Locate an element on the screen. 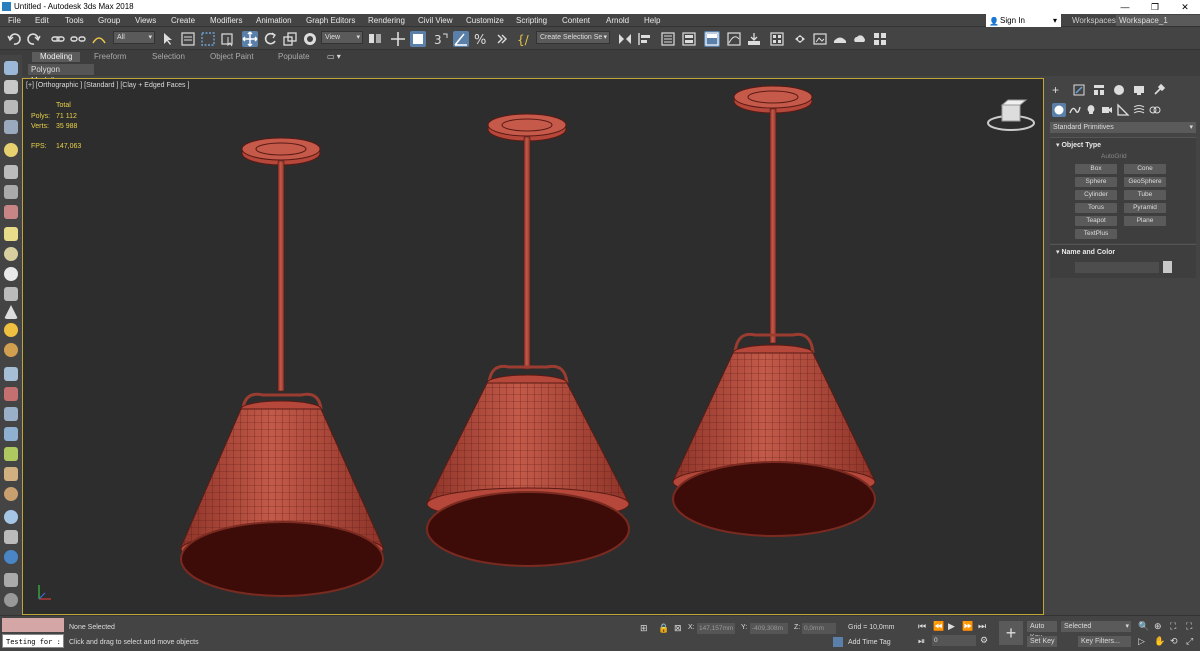 Image resolution: width=1200 pixels, height=651 pixels. orbit-icon: ⟲ is located at coordinates (1174, 641).